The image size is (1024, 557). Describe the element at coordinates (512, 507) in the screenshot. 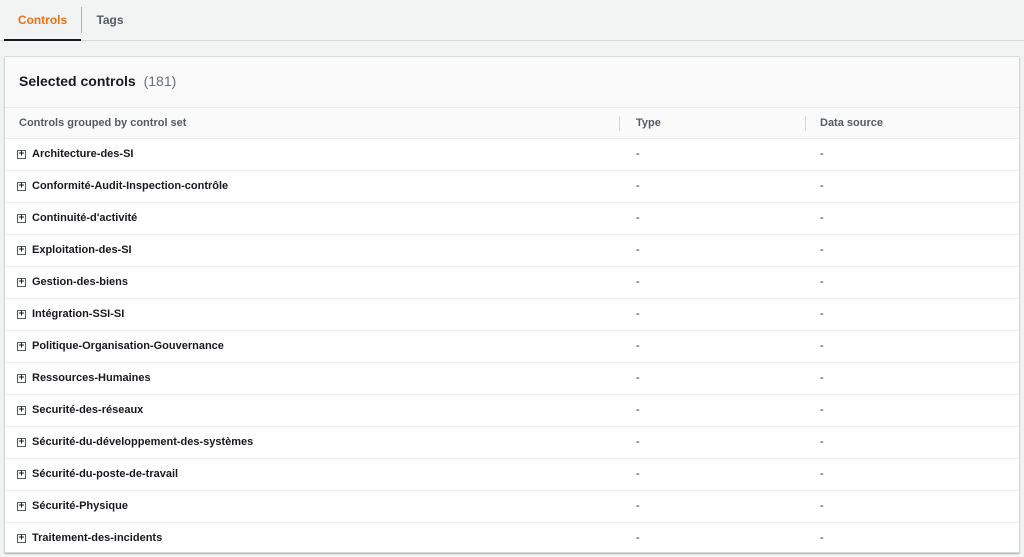

I see `table-row: + Sécurité-Physique - -` at that location.